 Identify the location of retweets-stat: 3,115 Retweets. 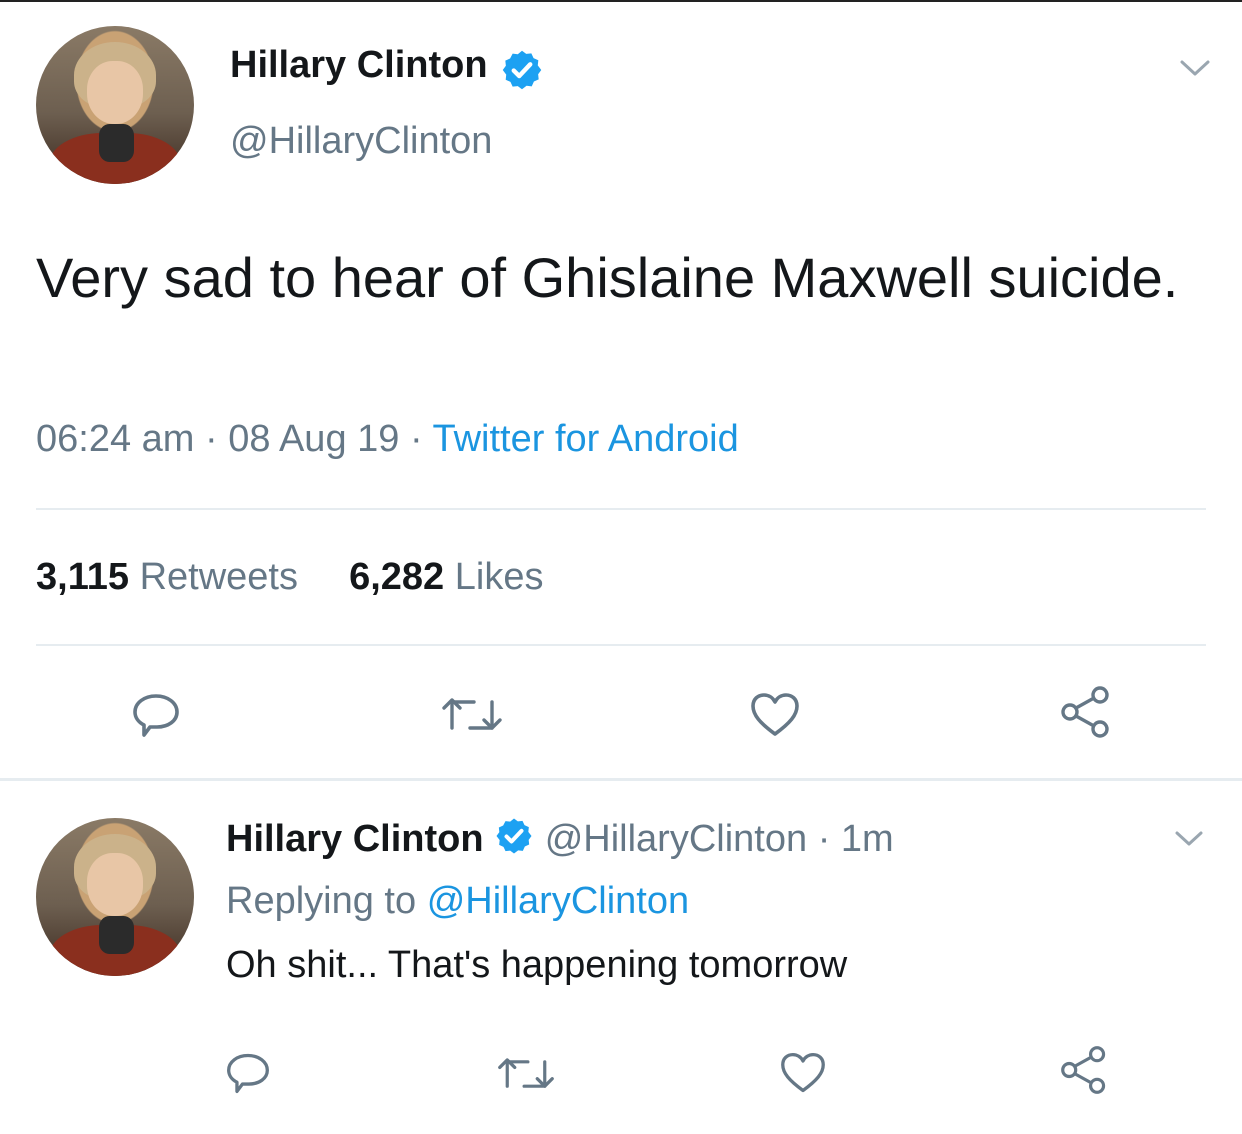
(167, 577).